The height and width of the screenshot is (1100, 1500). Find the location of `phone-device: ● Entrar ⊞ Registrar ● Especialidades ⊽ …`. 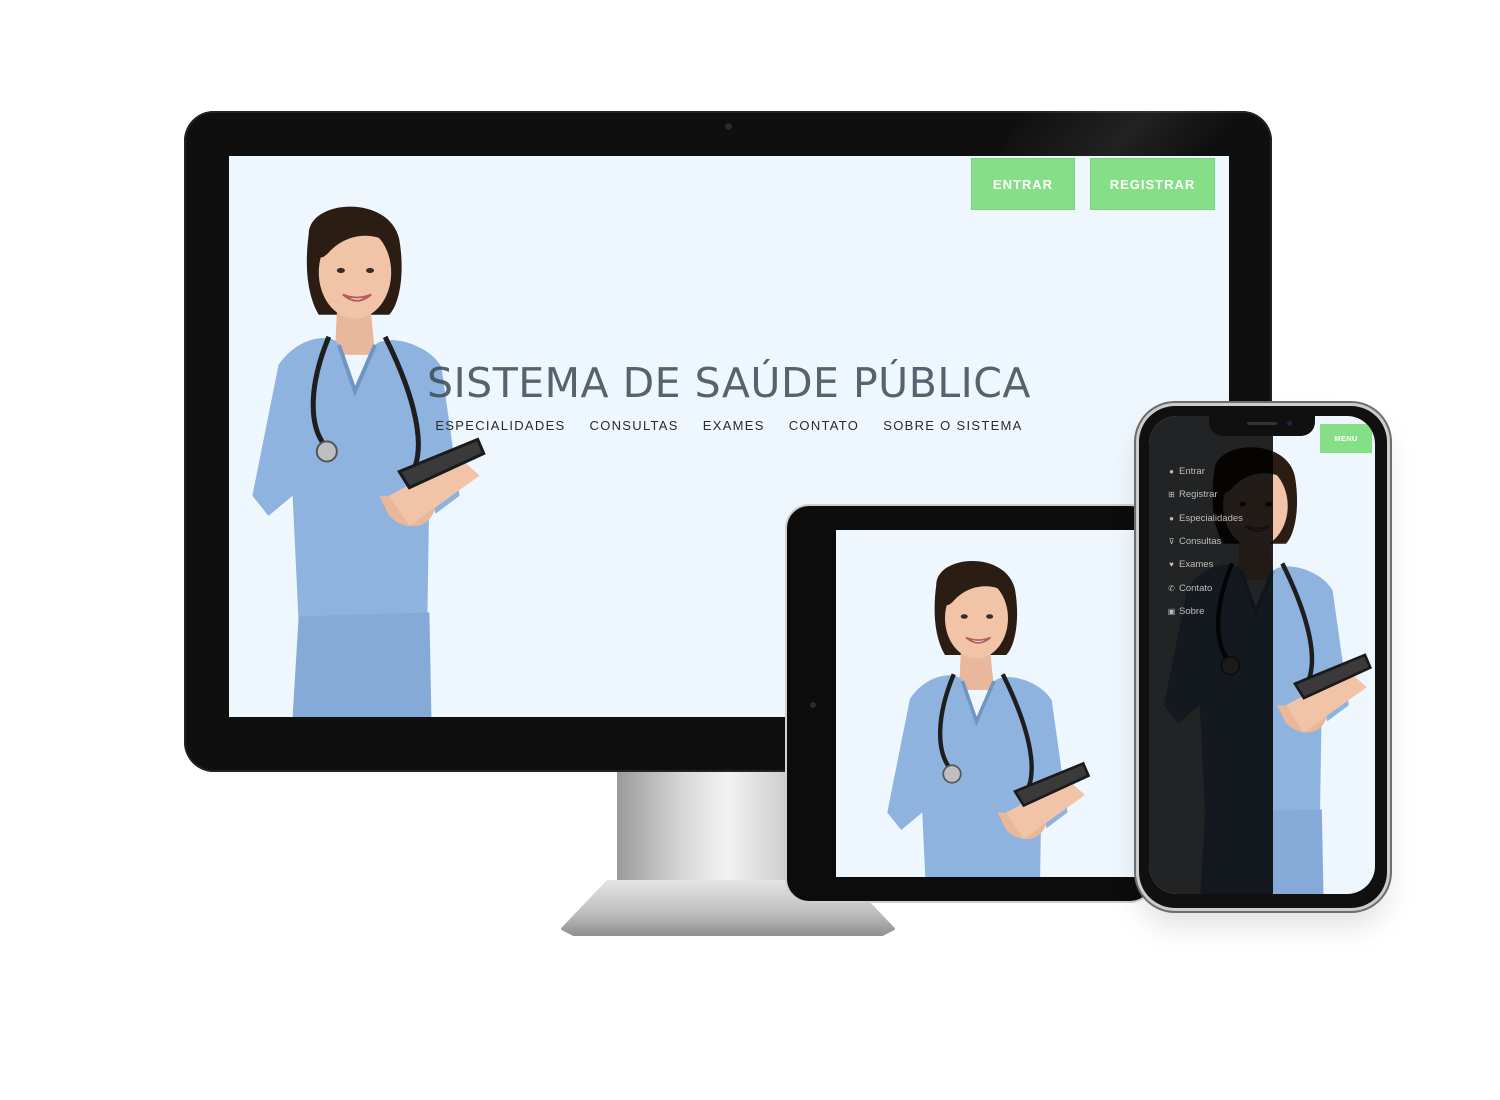

phone-device: ● Entrar ⊞ Registrar ● Especialidades ⊽ … is located at coordinates (1263, 657).